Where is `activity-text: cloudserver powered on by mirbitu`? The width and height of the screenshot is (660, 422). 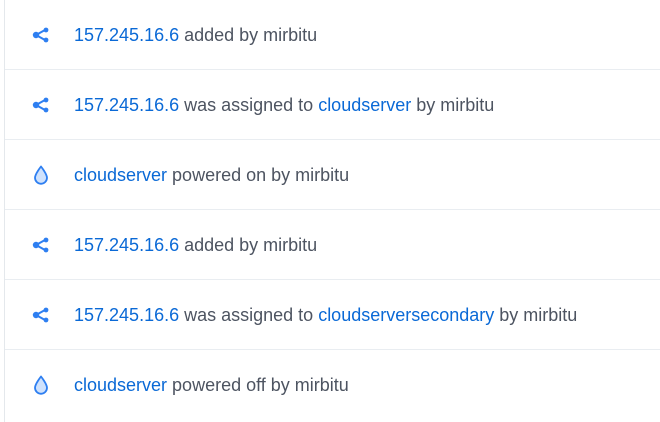
activity-text: cloudserver powered on by mirbitu is located at coordinates (211, 175).